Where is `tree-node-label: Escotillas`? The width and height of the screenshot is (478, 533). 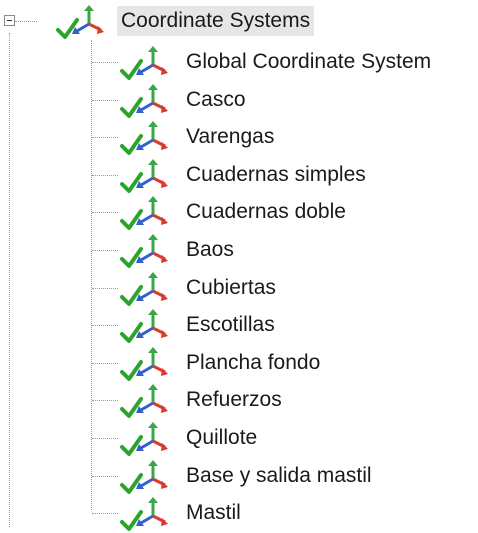
tree-node-label: Escotillas is located at coordinates (230, 324).